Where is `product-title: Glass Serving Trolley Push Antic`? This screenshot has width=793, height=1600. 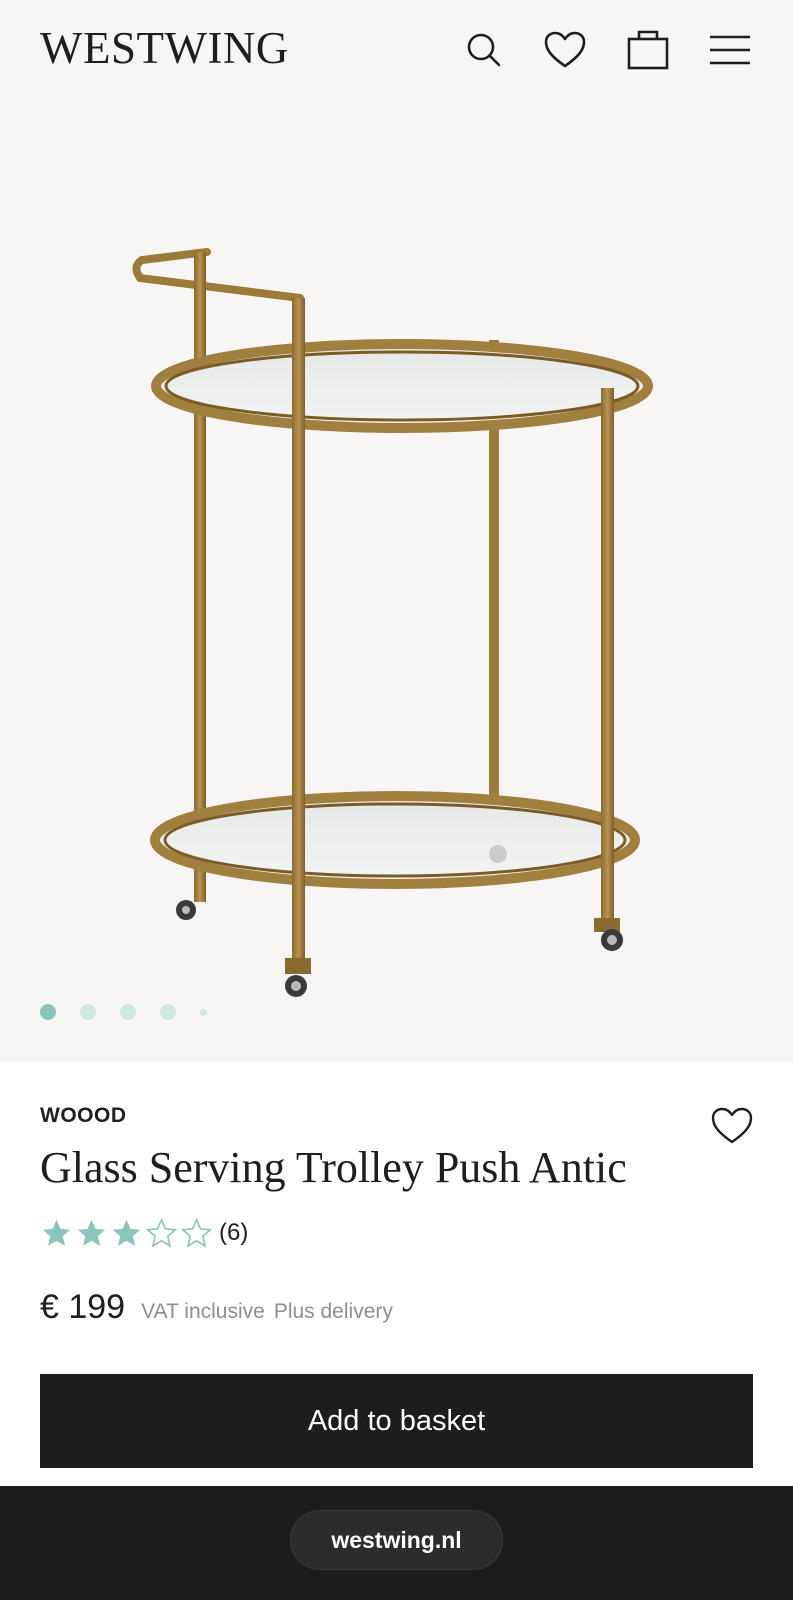
product-title: Glass Serving Trolley Push Antic is located at coordinates (333, 1167).